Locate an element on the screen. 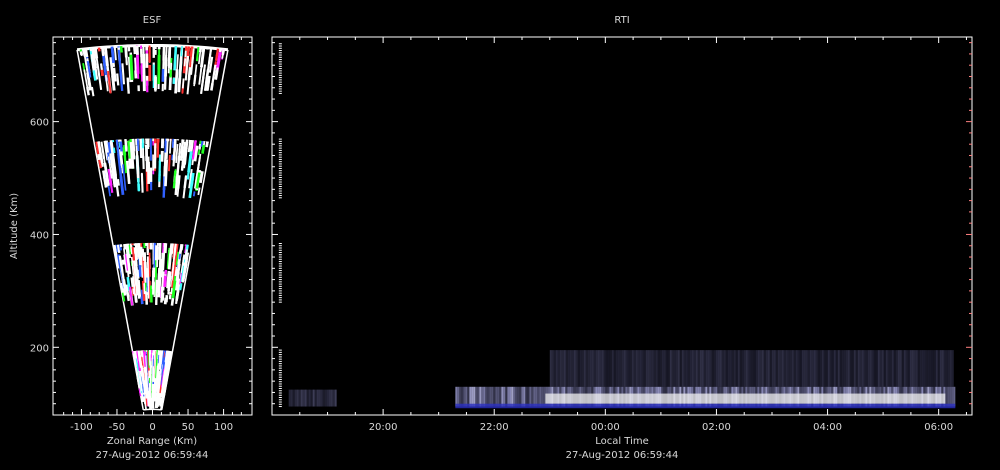 The width and height of the screenshot is (1000, 470). rti-x-tick-label: 22:00 is located at coordinates (494, 427).